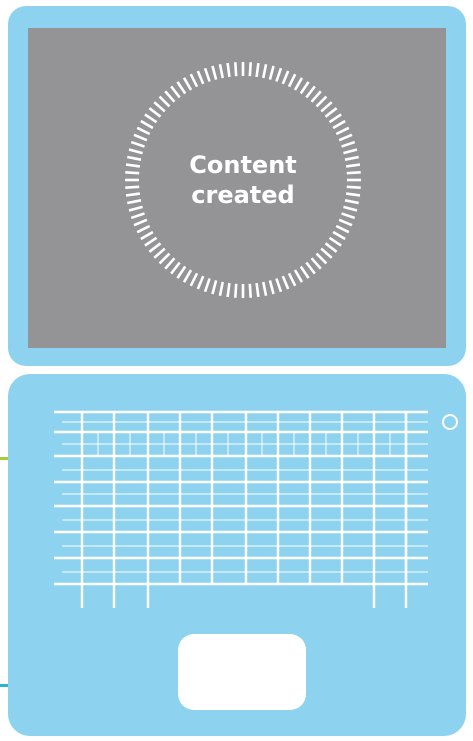  I want to click on screen-label-line2: created, so click(243, 195).